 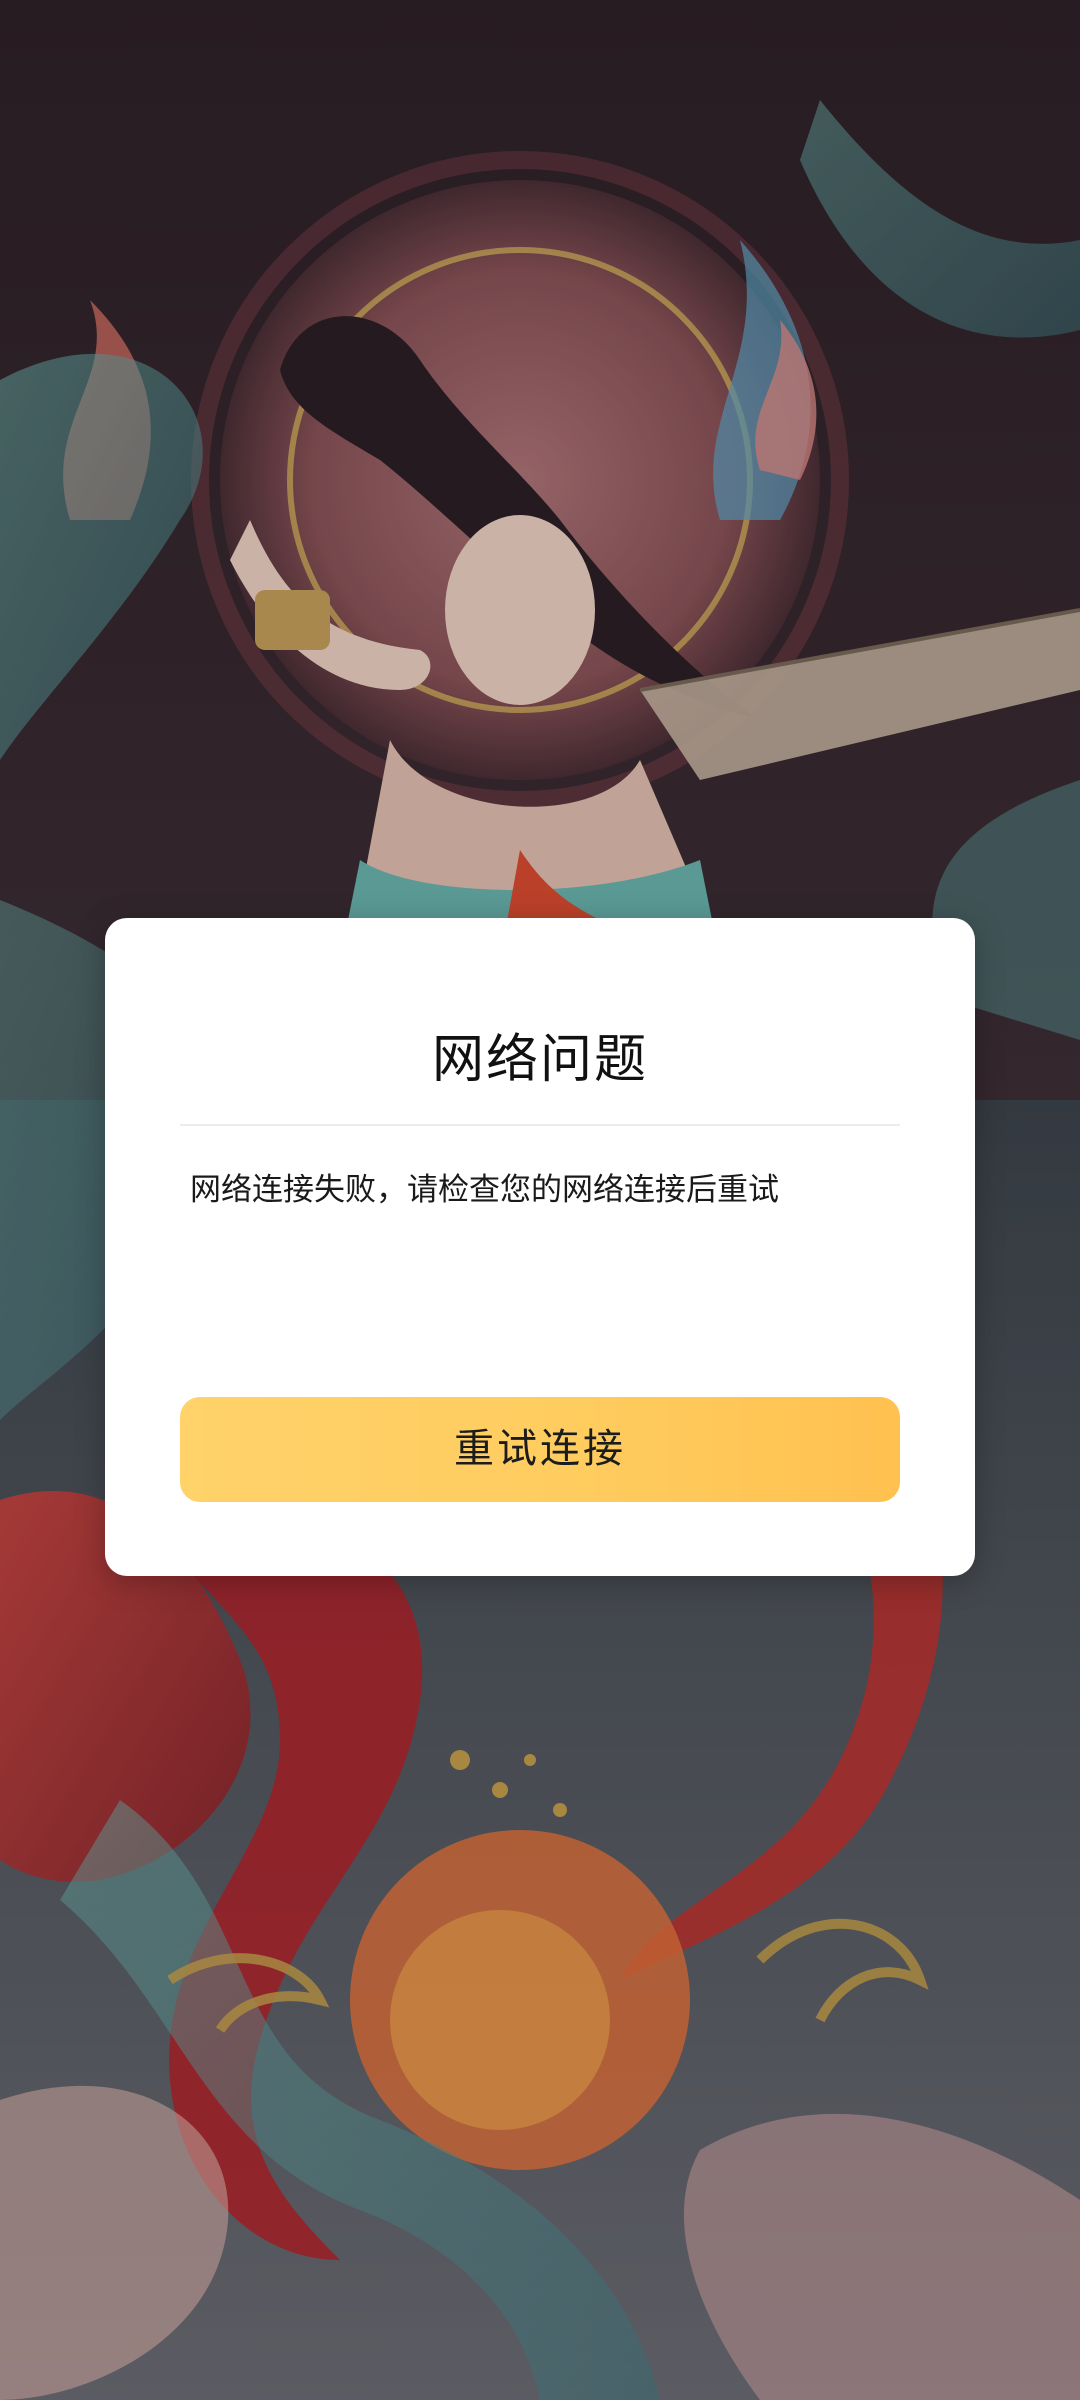 I want to click on dialog-message: 网络连接失败，请检查您的网络连接后重试, so click(x=484, y=1190).